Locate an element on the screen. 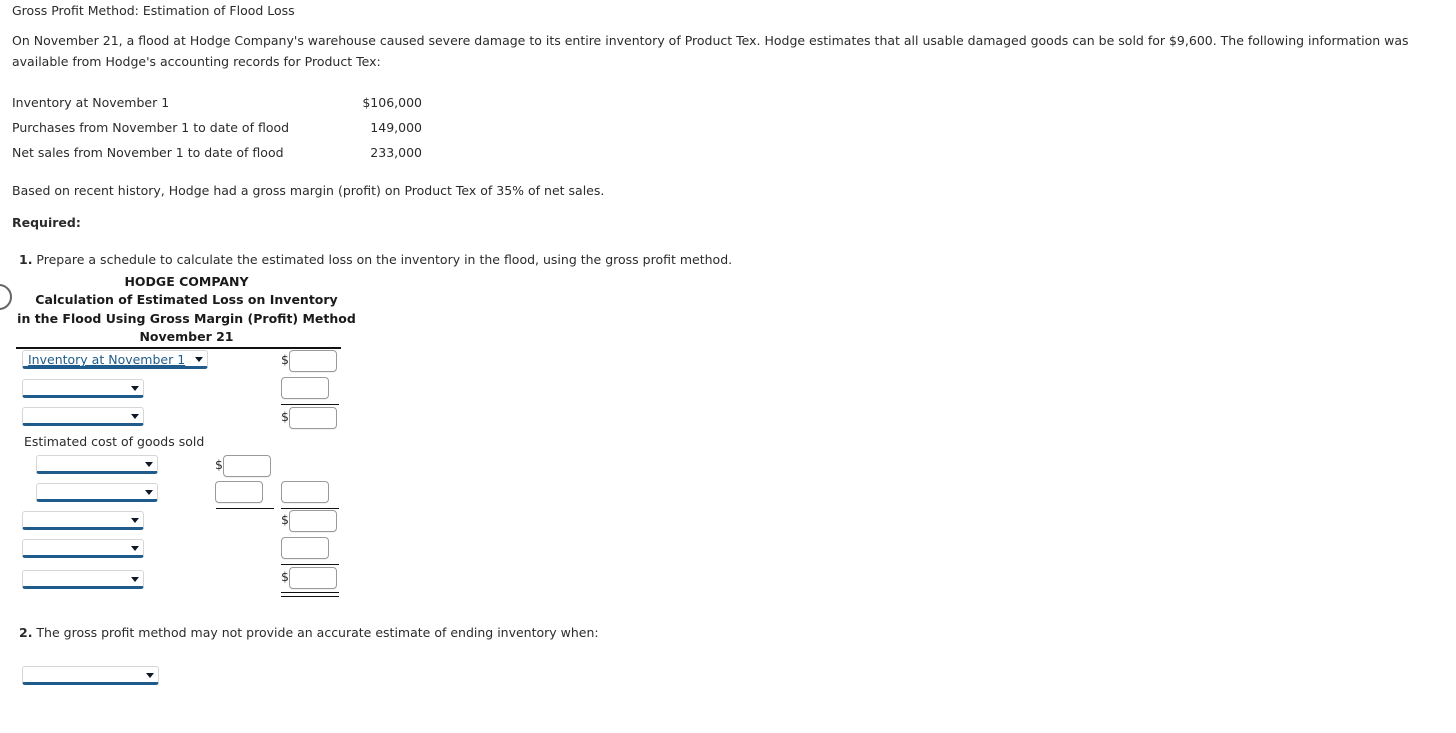 This screenshot has height=733, width=1456. line-item-select-1-value: Inventory at November 1 is located at coordinates (107, 359).